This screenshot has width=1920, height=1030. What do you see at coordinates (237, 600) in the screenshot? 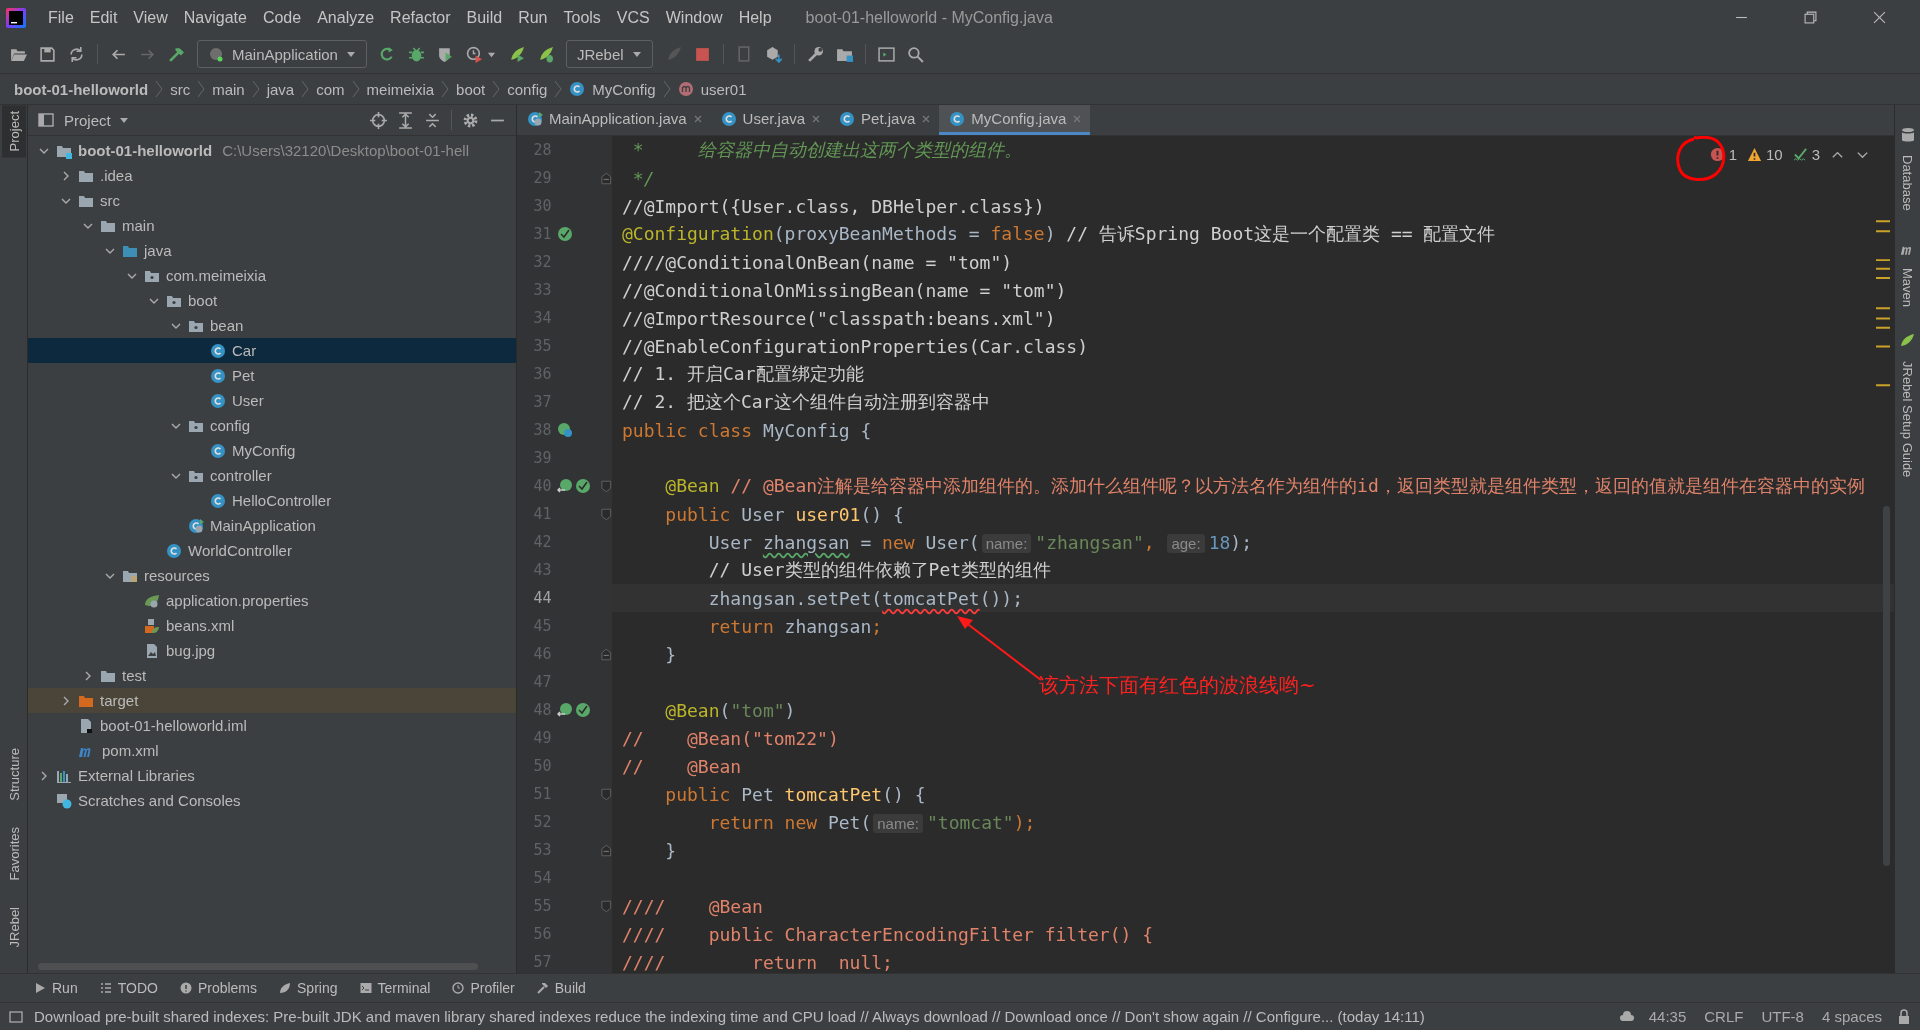
I see `tree-item: application.properties` at bounding box center [237, 600].